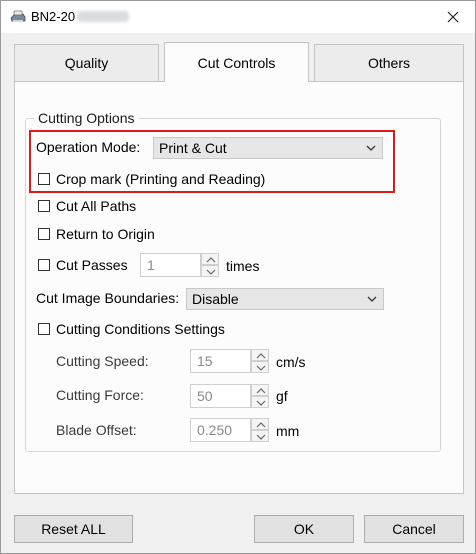 The image size is (476, 554). I want to click on tab-label: Cut Controls, so click(236, 62).